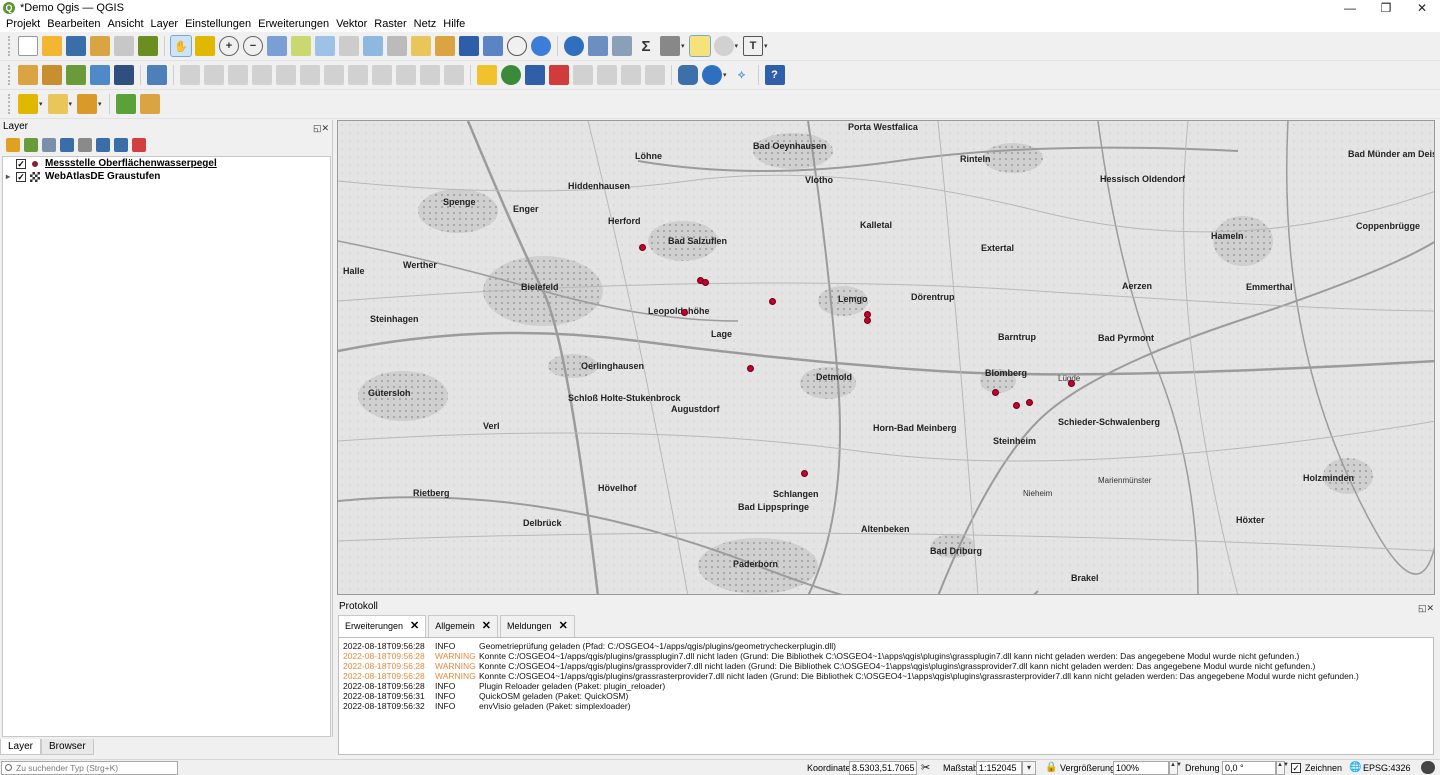  What do you see at coordinates (214, 75) in the screenshot?
I see `edit-pencil-icon` at bounding box center [214, 75].